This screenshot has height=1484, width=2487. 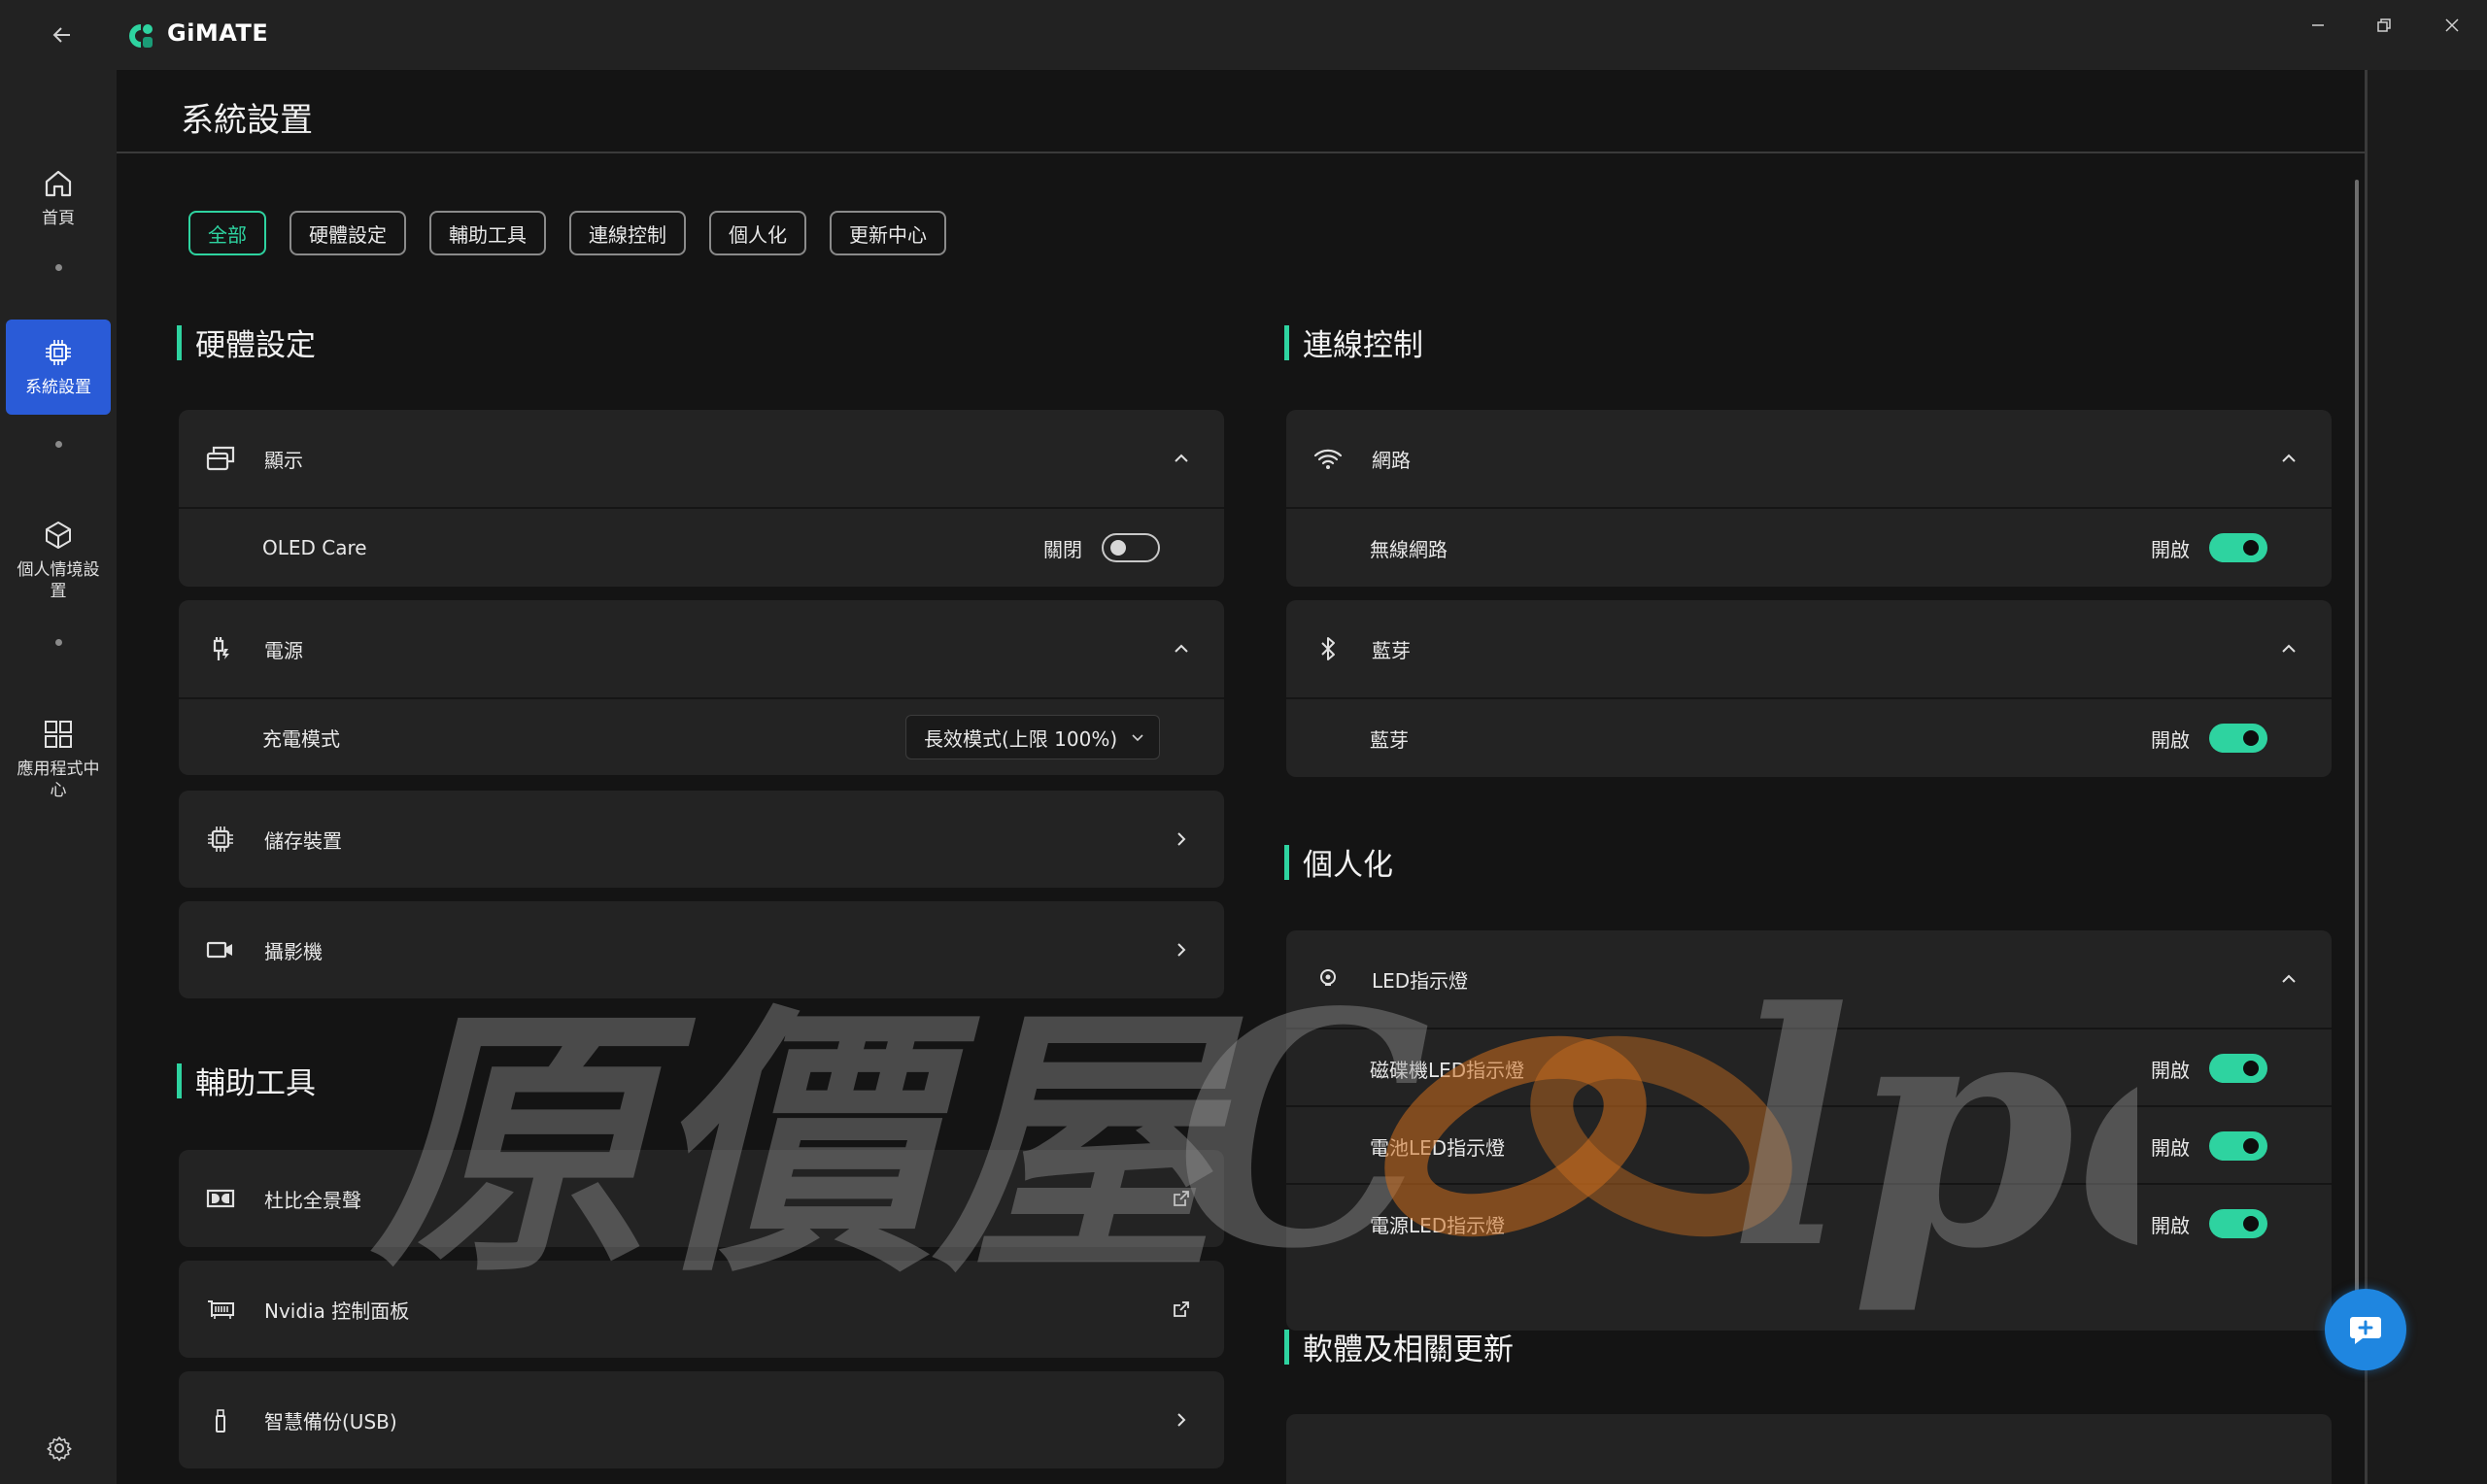 I want to click on card-dolby-header: 杜比全景聲, so click(x=701, y=1199).